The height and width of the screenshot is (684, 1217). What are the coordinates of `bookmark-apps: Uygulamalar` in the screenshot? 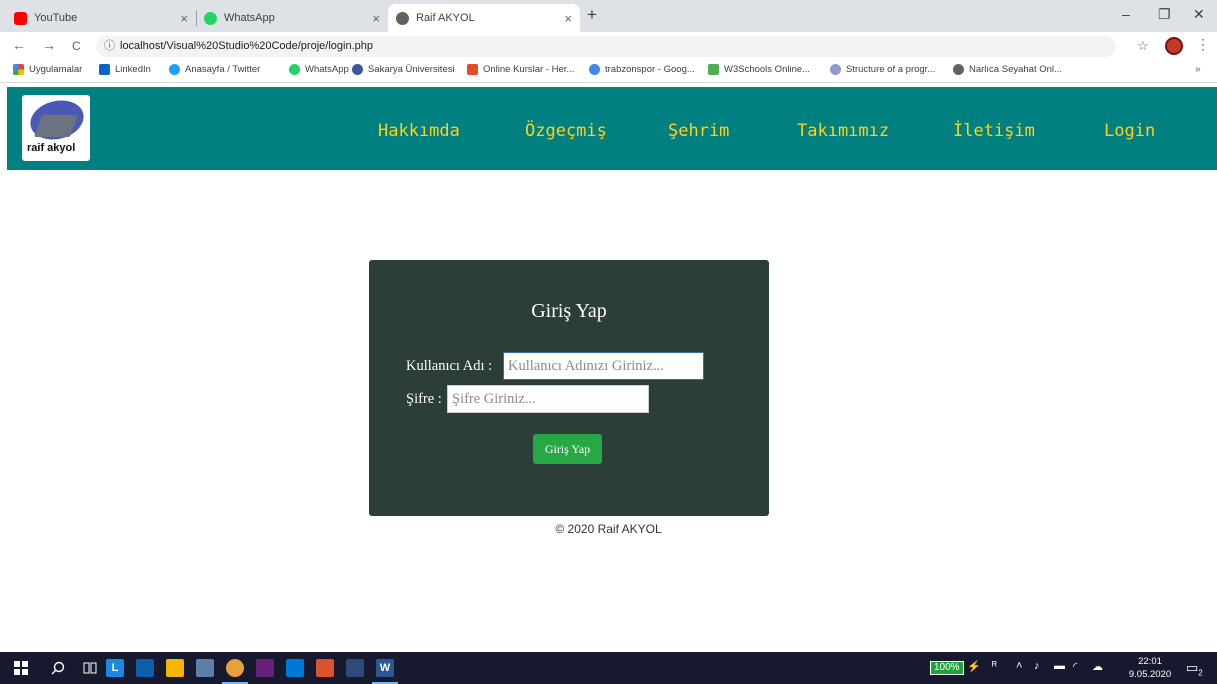 It's located at (47, 69).